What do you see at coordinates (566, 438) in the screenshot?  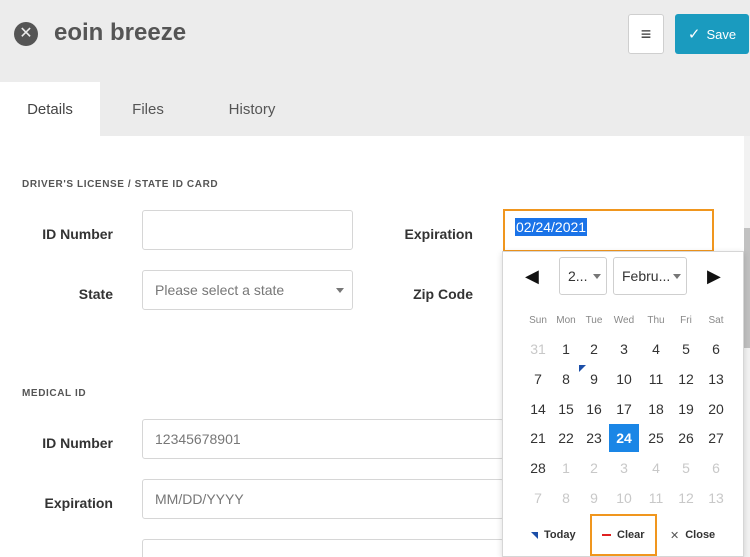 I see `calendar-day: 22` at bounding box center [566, 438].